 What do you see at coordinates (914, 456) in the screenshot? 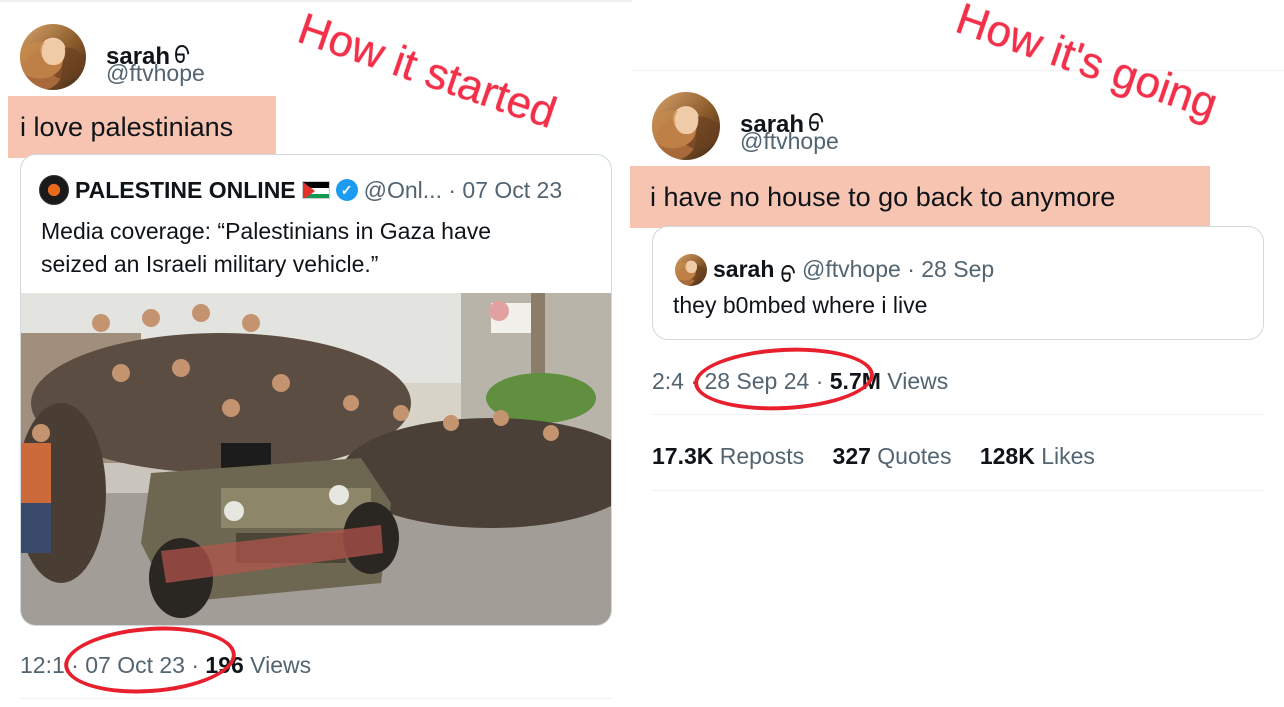
I see `quotes-label: Quotes` at bounding box center [914, 456].